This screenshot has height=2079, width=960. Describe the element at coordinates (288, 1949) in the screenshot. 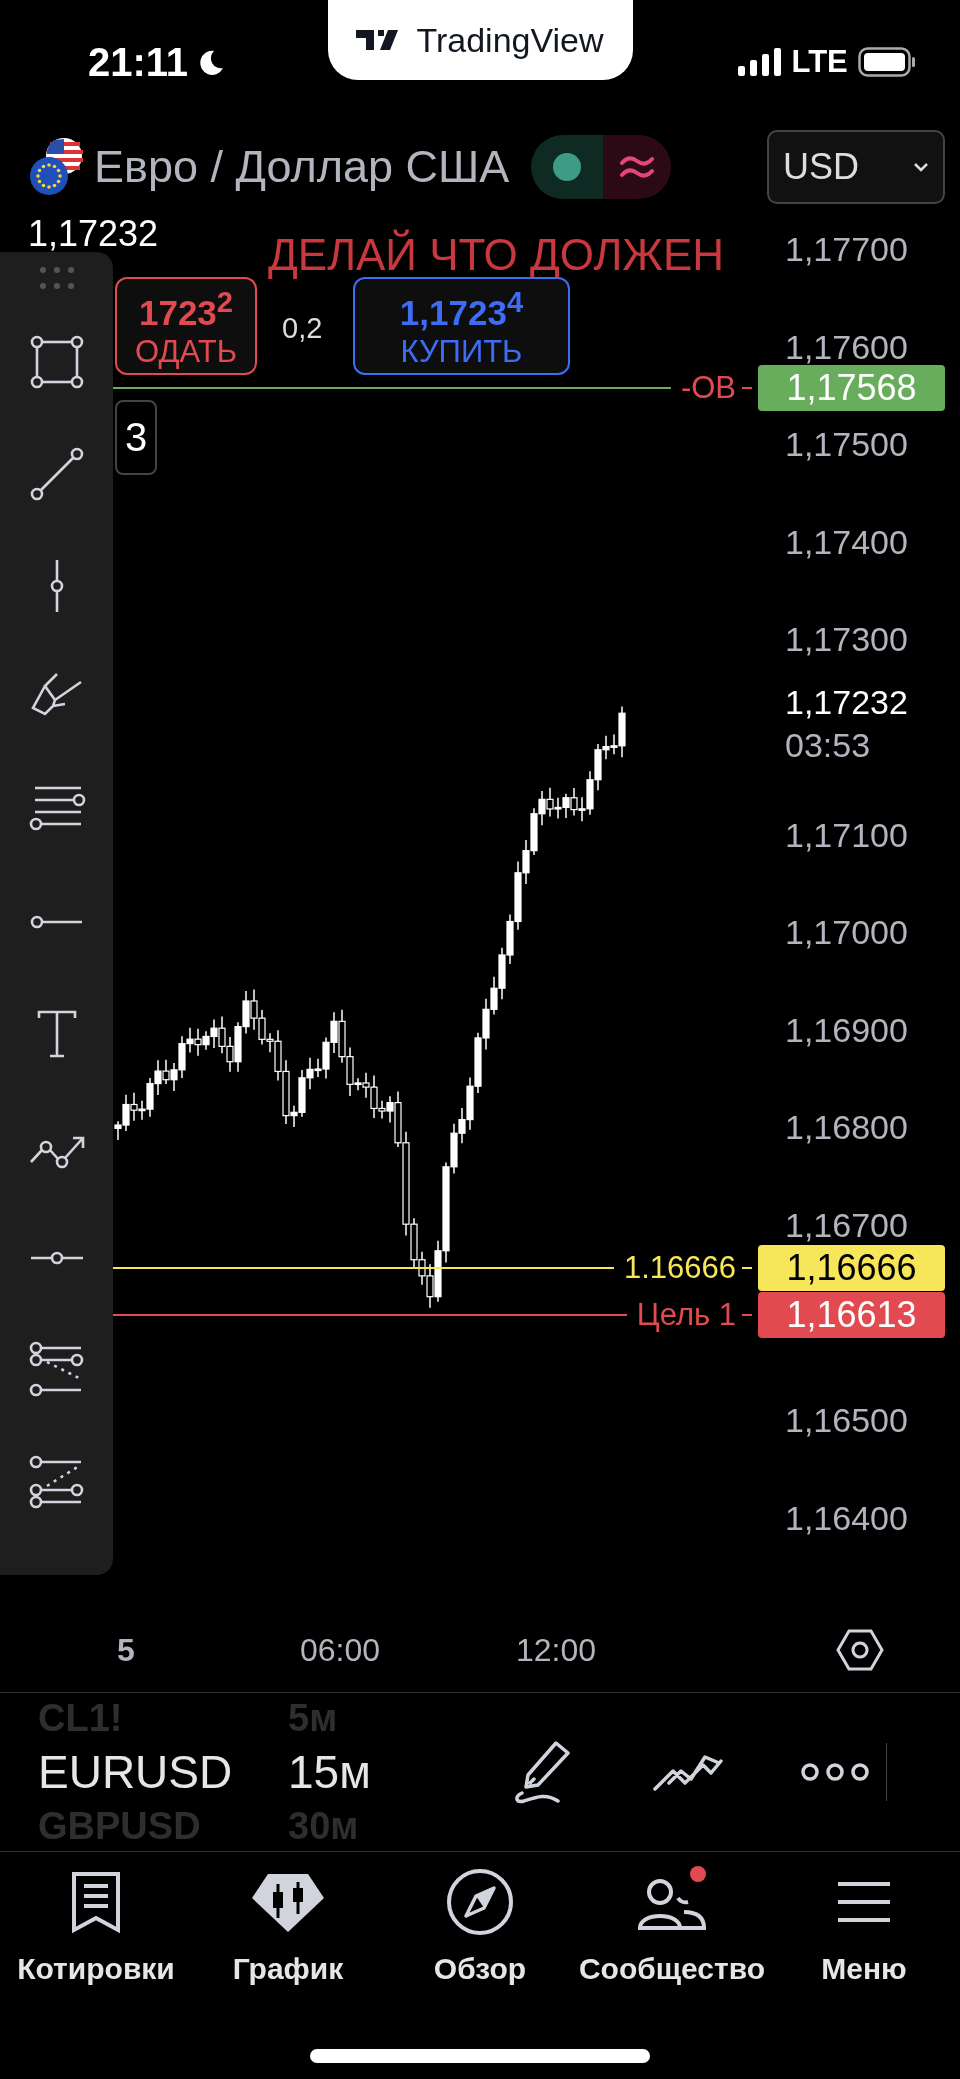

I see `nav-tab: График` at that location.